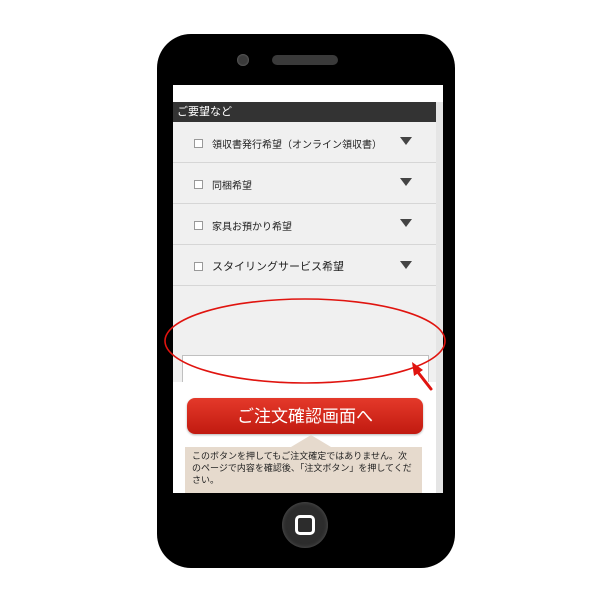  Describe the element at coordinates (243, 60) in the screenshot. I see `camera-icon` at that location.